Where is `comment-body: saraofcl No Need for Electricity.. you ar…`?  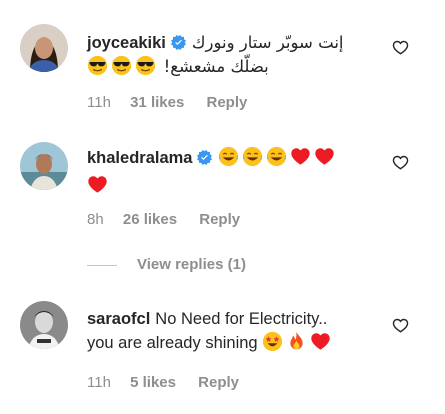
comment-body: saraofcl No Need for Electricity.. you ar… is located at coordinates (237, 331).